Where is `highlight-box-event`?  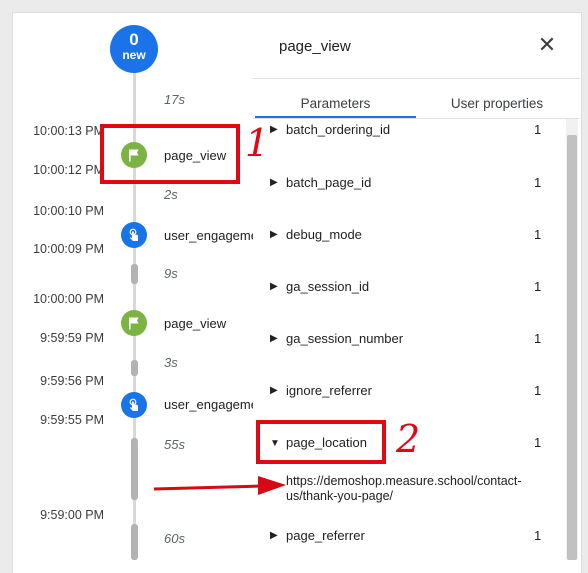
highlight-box-event is located at coordinates (170, 154).